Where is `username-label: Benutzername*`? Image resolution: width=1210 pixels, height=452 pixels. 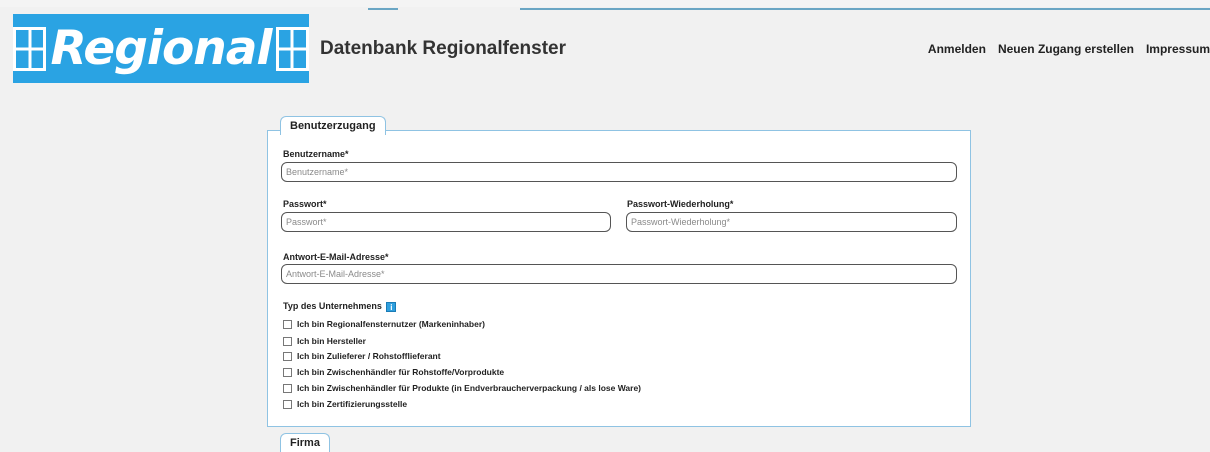
username-label: Benutzername* is located at coordinates (316, 154).